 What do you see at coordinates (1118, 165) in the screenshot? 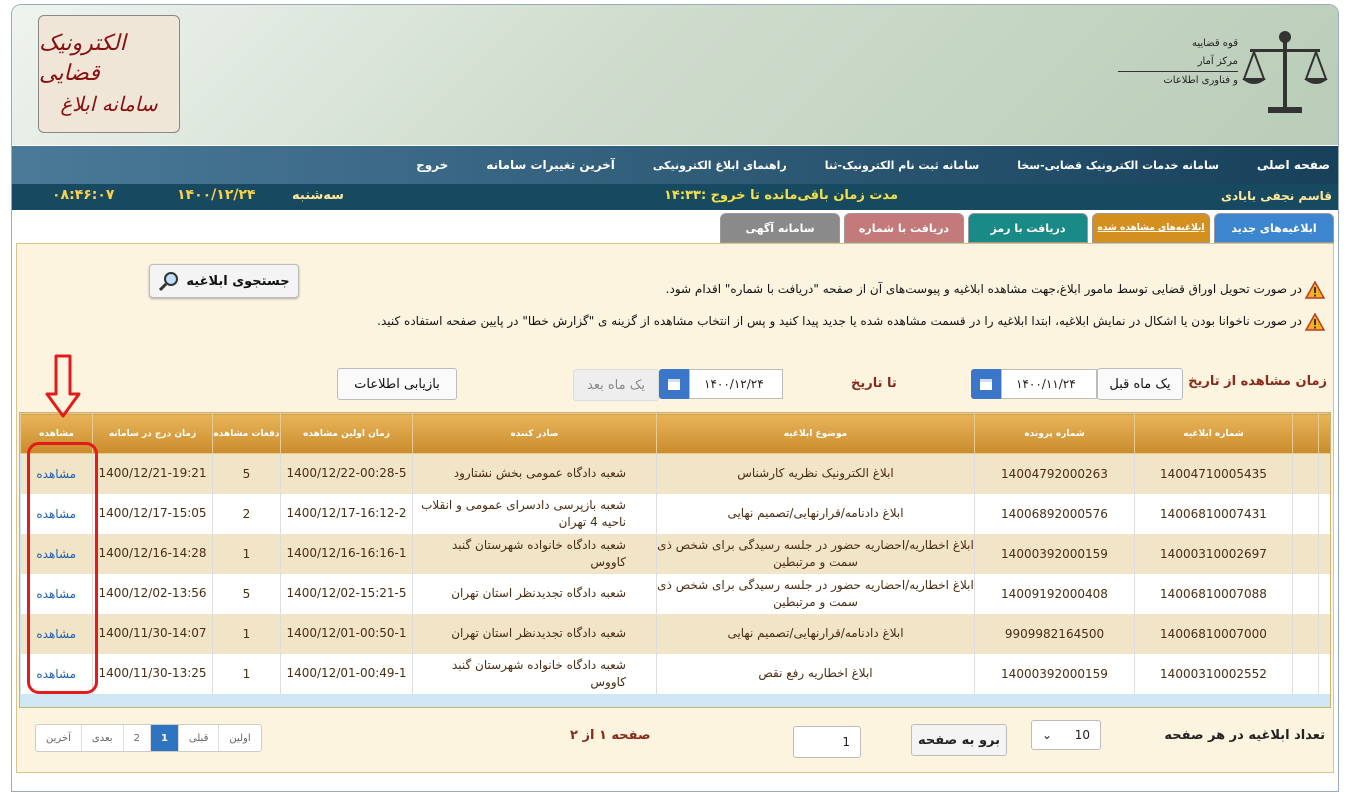
I see `nav-sakha: سامانه خدمات الکترونیک قضایی-سخا` at bounding box center [1118, 165].